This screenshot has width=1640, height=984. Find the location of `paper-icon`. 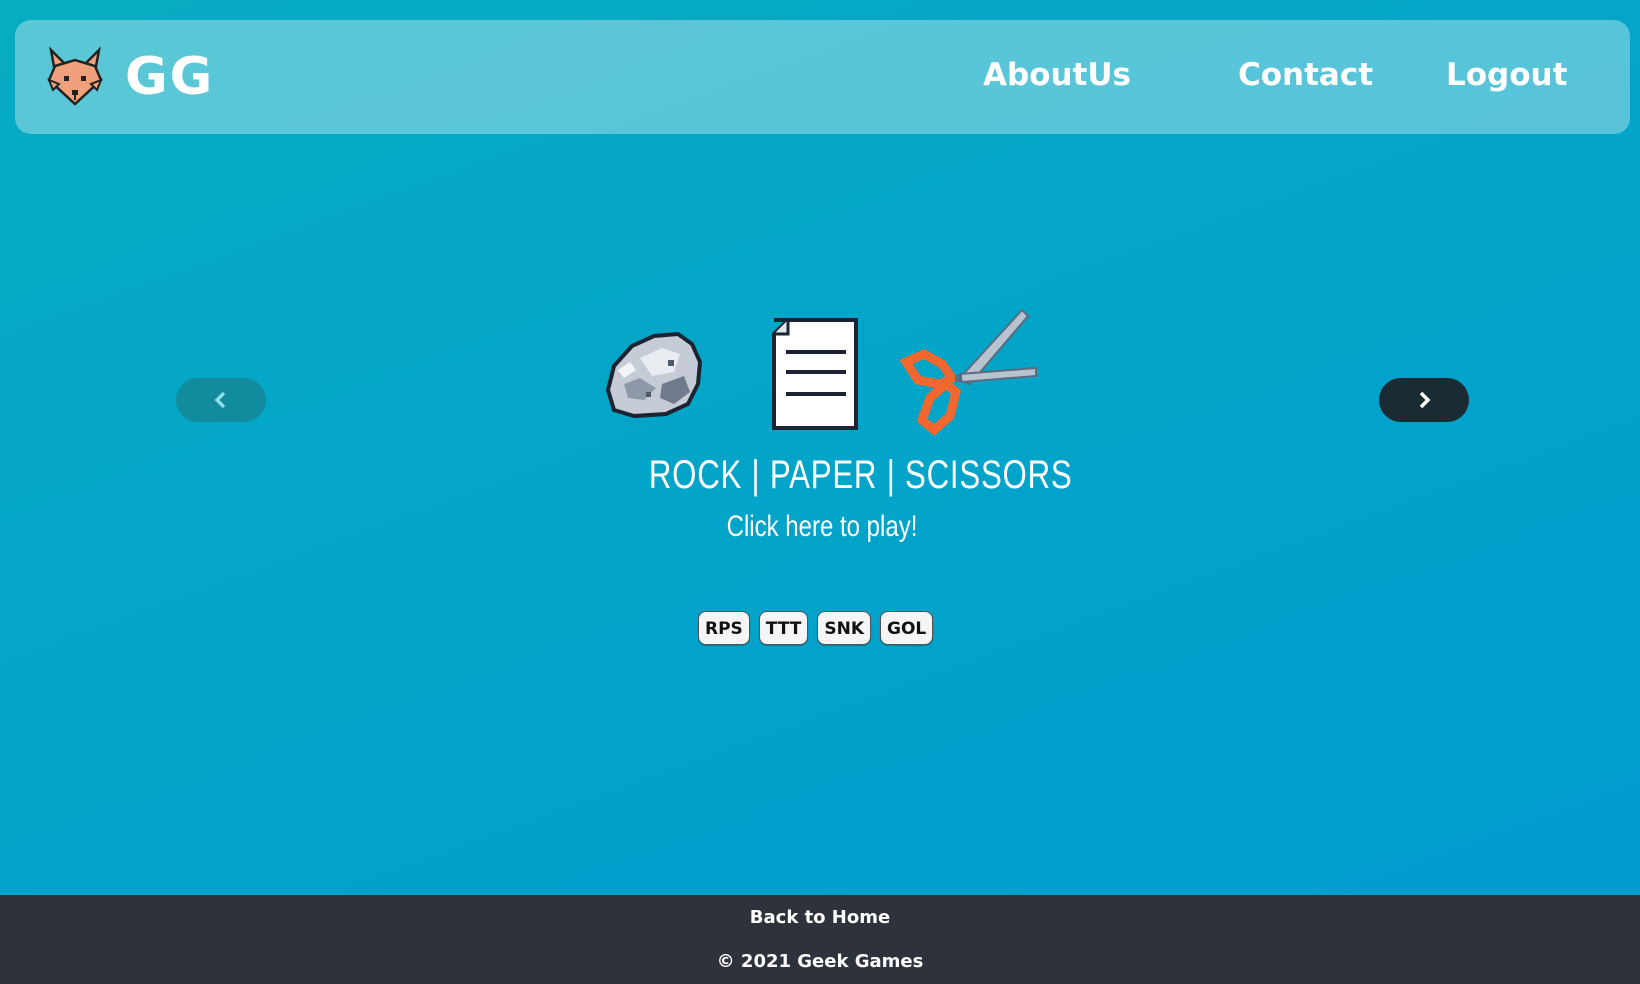

paper-icon is located at coordinates (815, 374).